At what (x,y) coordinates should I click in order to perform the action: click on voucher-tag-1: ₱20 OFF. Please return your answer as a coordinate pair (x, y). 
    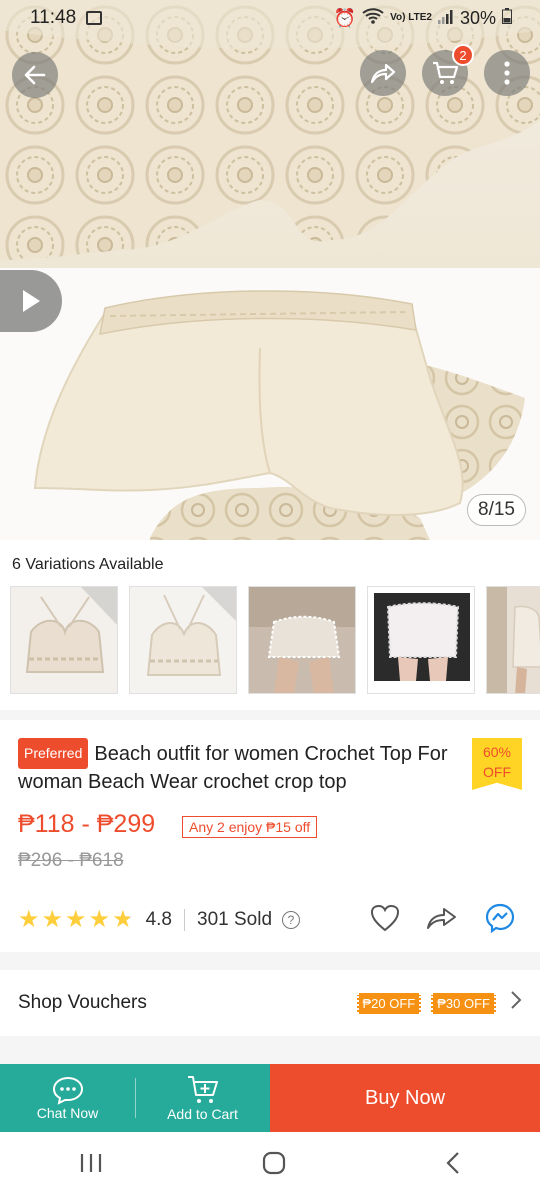
    Looking at the image, I should click on (389, 1003).